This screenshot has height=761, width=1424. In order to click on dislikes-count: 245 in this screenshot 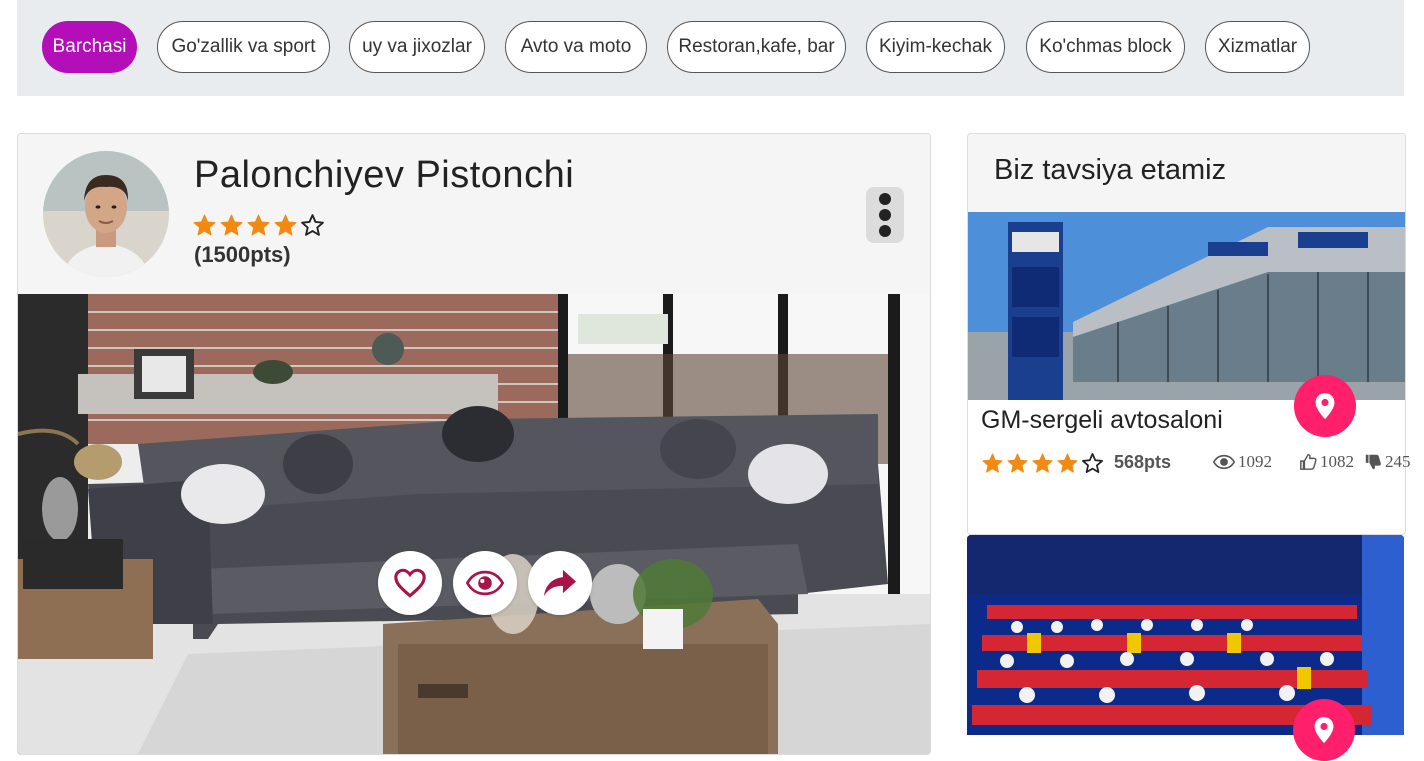, I will do `click(1398, 461)`.